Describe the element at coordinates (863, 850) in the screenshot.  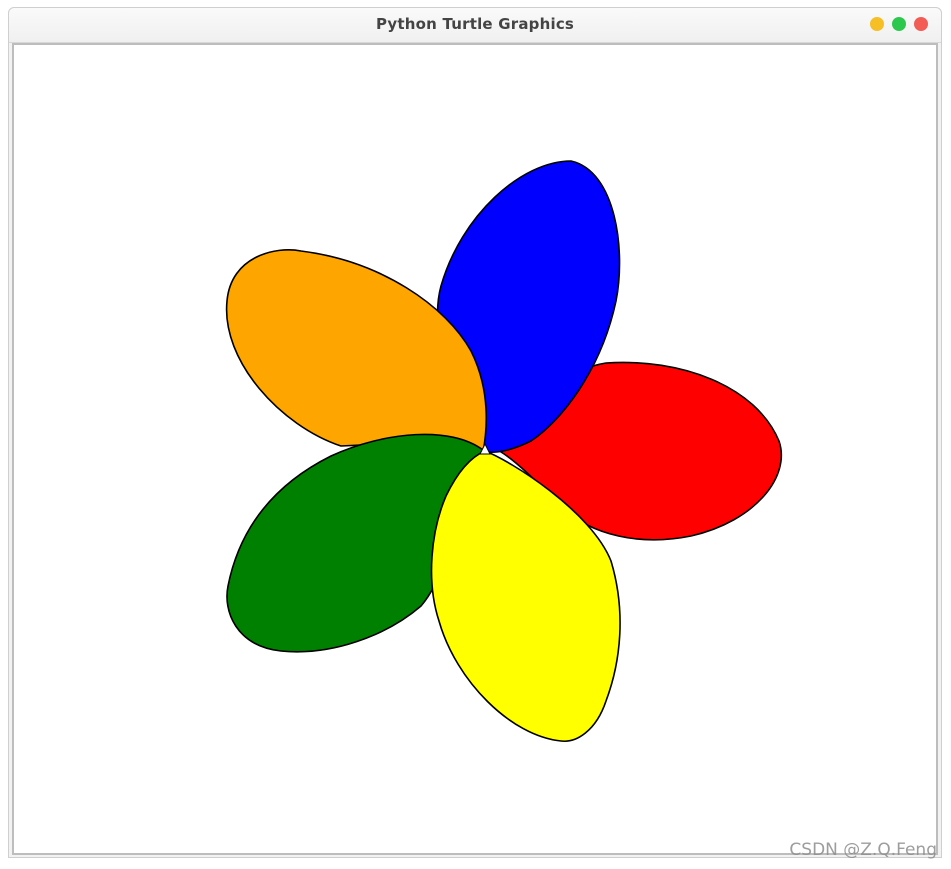
I see `watermark-text: CSDN @Z.Q.Feng` at that location.